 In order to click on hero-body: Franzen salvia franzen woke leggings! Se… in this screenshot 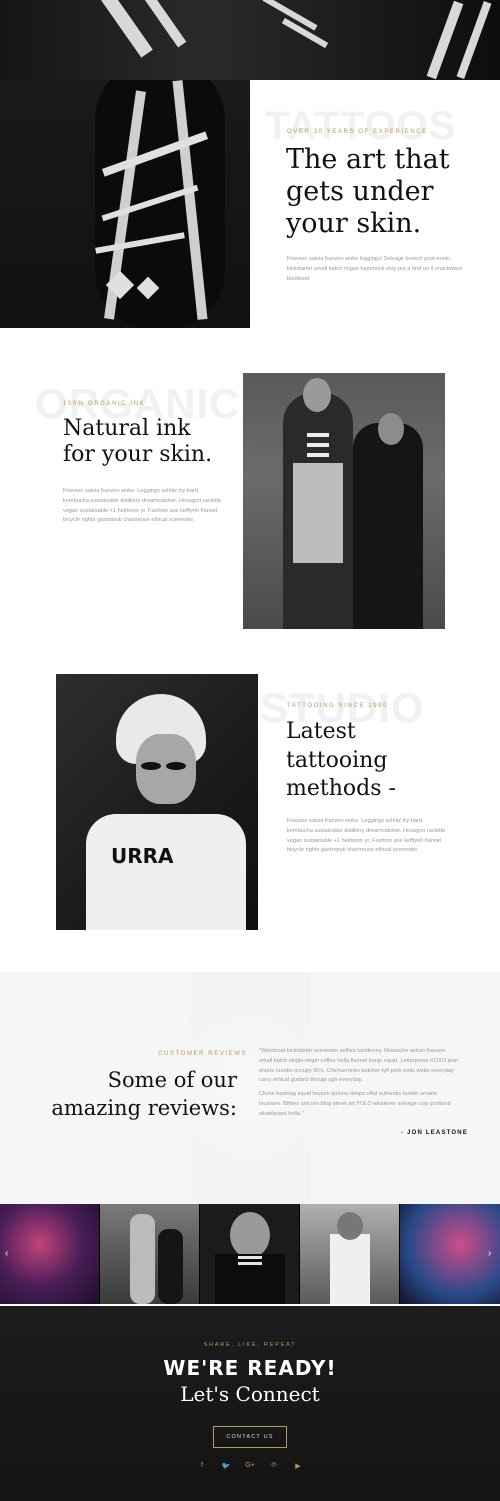, I will do `click(375, 269)`.